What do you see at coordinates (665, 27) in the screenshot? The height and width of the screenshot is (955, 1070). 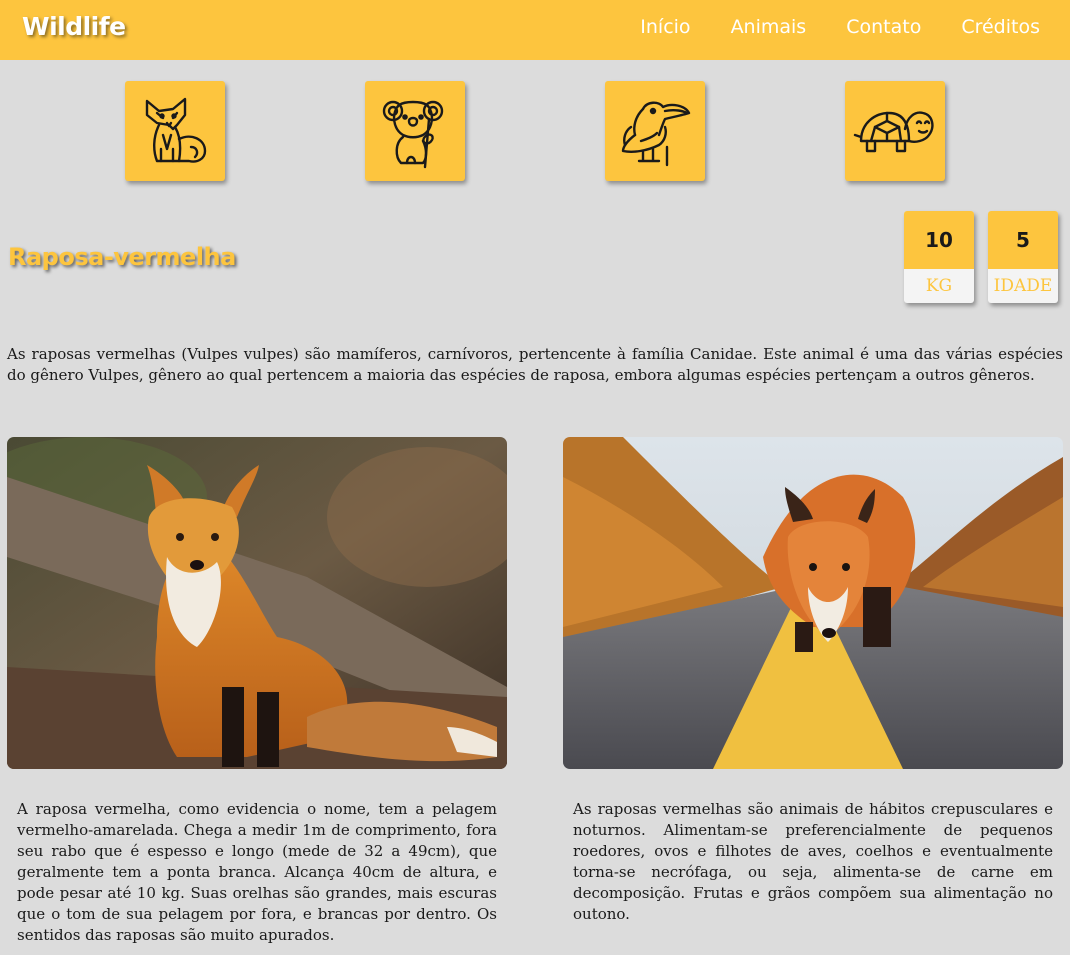 I see `nav-link-inicio: Início` at bounding box center [665, 27].